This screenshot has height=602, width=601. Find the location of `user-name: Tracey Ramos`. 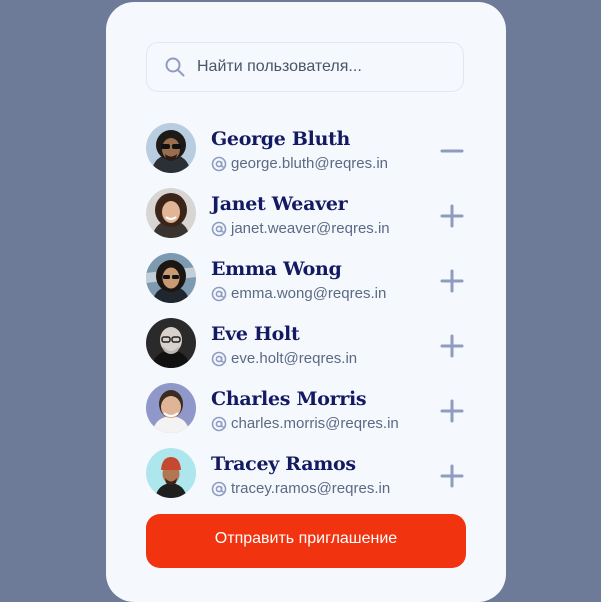

user-name: Tracey Ramos is located at coordinates (283, 464).